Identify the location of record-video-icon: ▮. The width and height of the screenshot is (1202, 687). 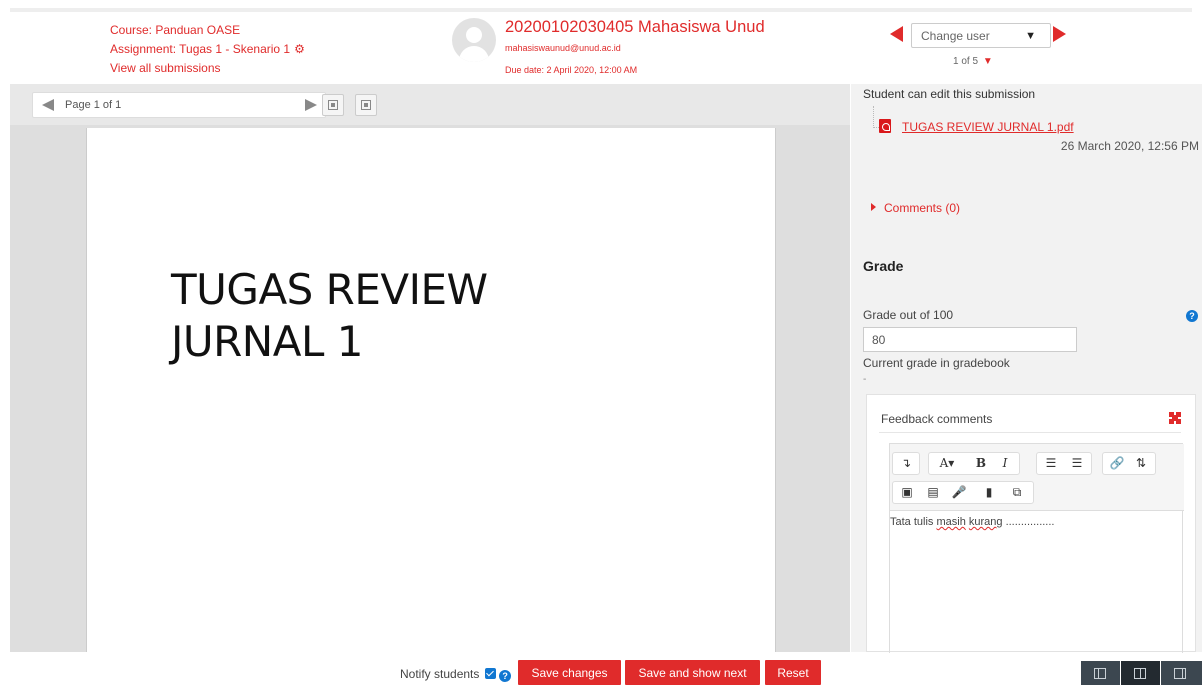
(989, 492).